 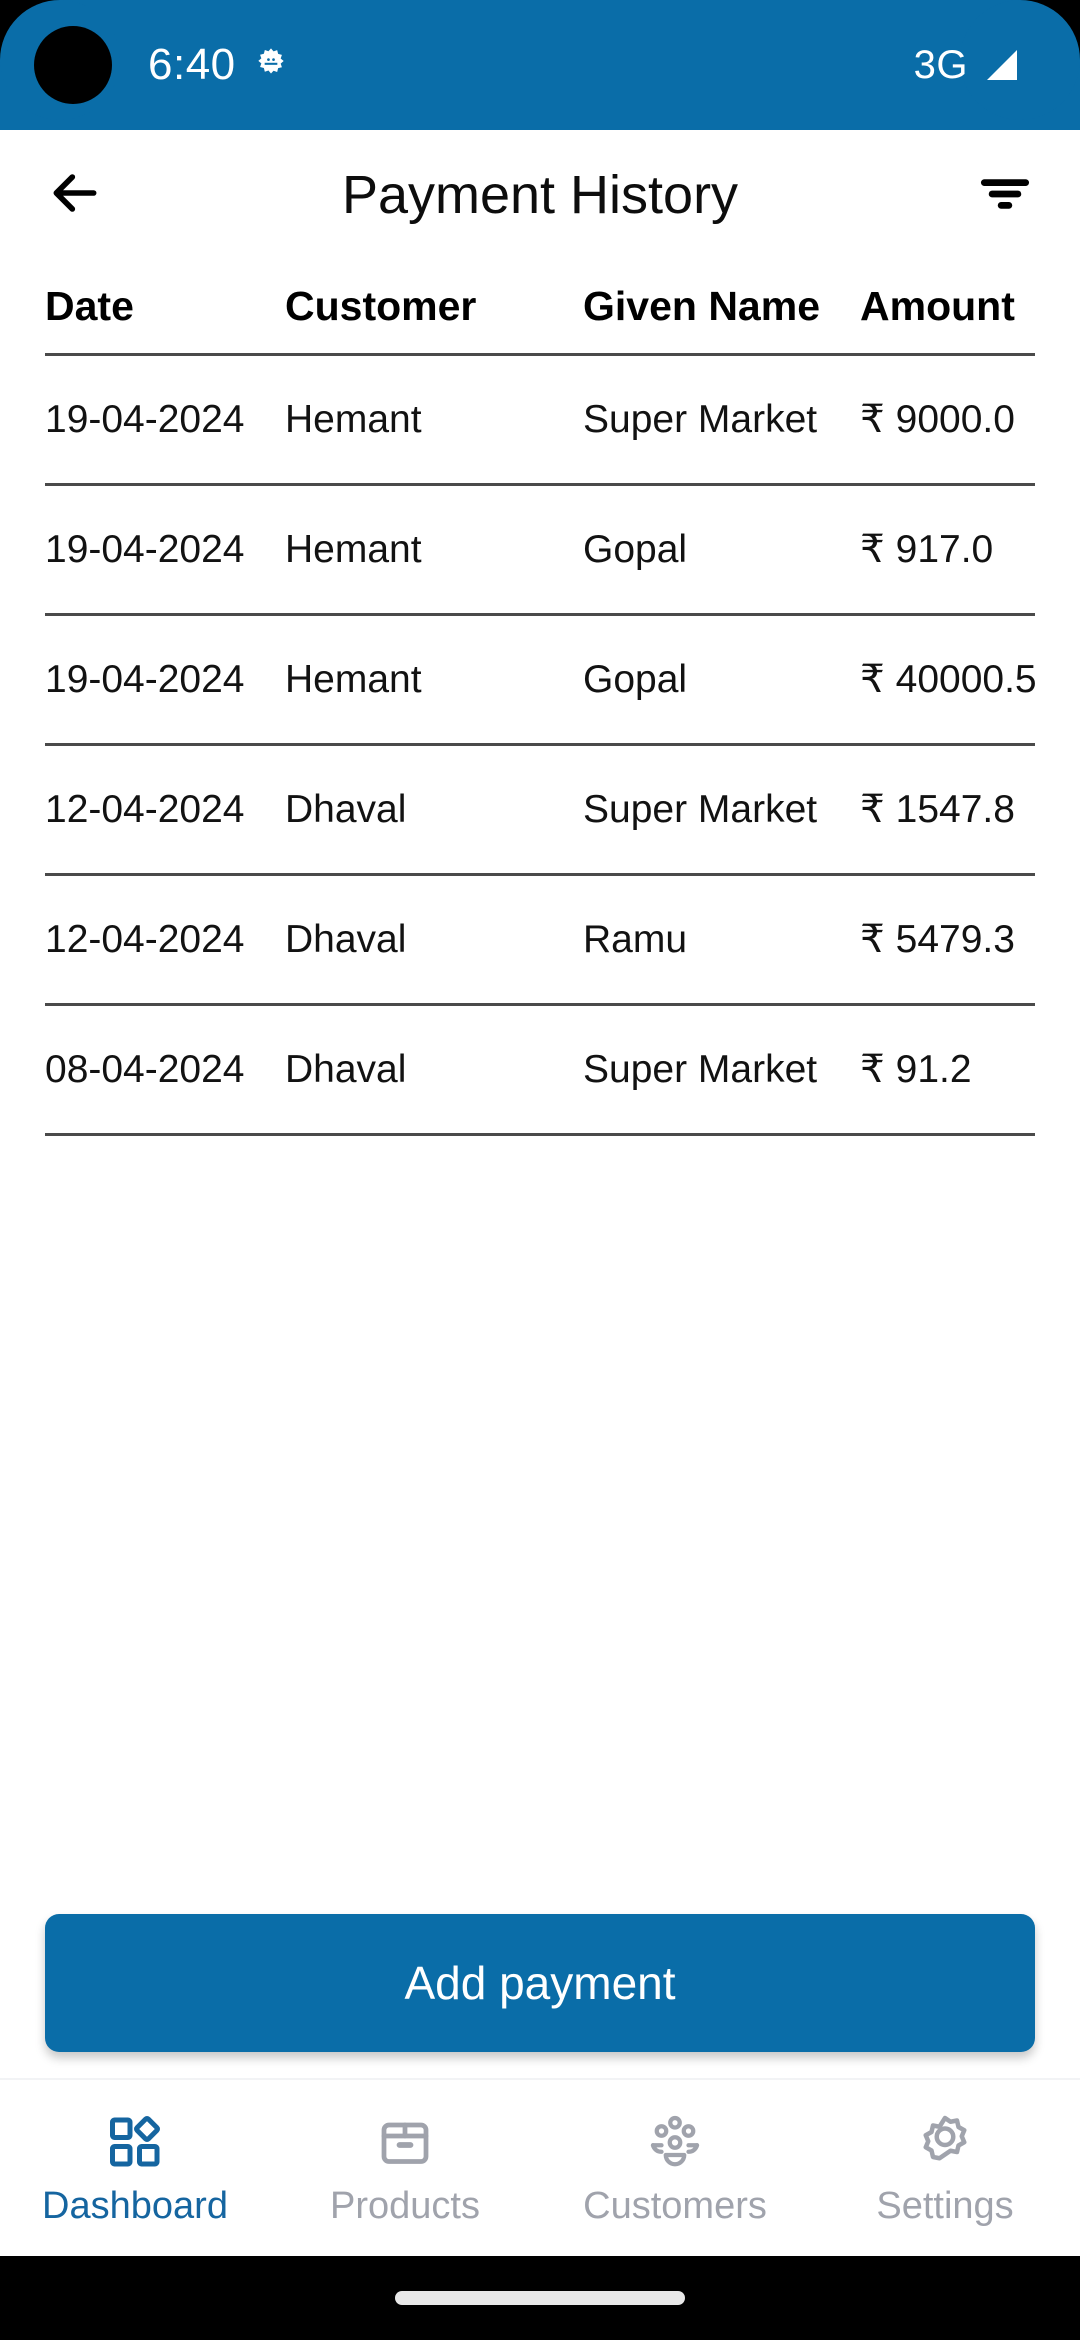 What do you see at coordinates (540, 941) in the screenshot?
I see `table-row: 12-04-2024 Dhaval Ramu ₹ 5479.3` at bounding box center [540, 941].